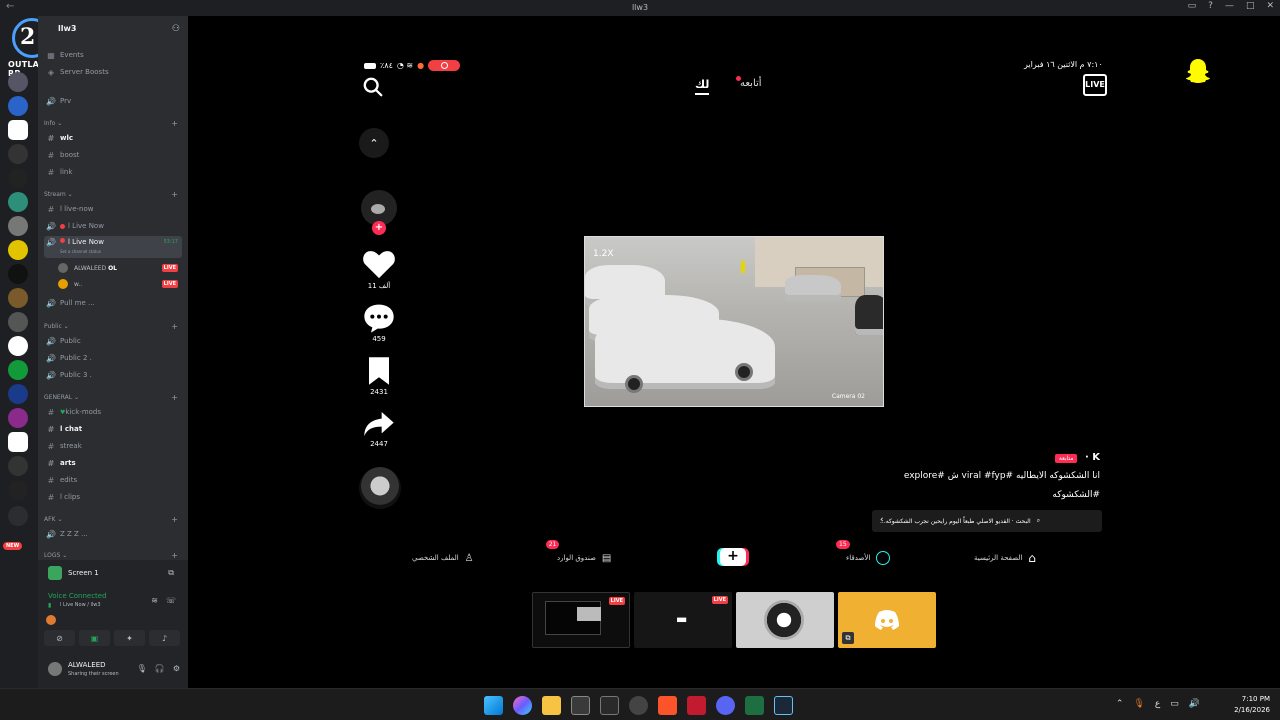 The width and height of the screenshot is (1280, 720). I want to click on brave-icon, so click(667, 705).